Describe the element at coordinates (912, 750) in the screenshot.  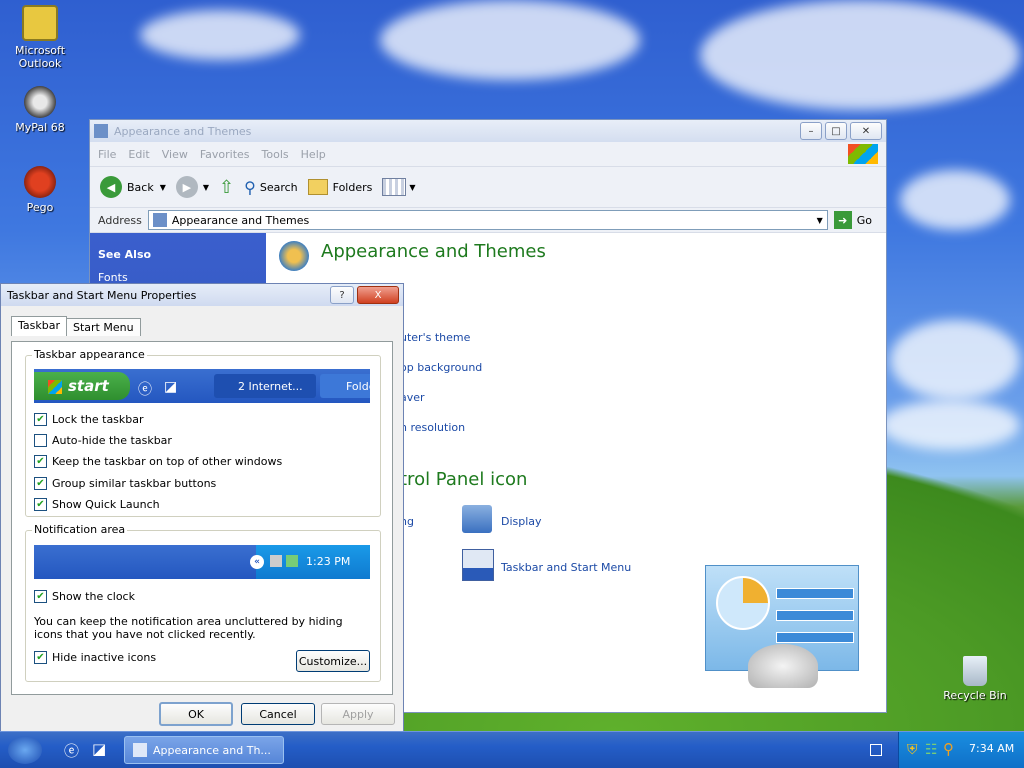
I see `shield-icon: ⛨` at that location.